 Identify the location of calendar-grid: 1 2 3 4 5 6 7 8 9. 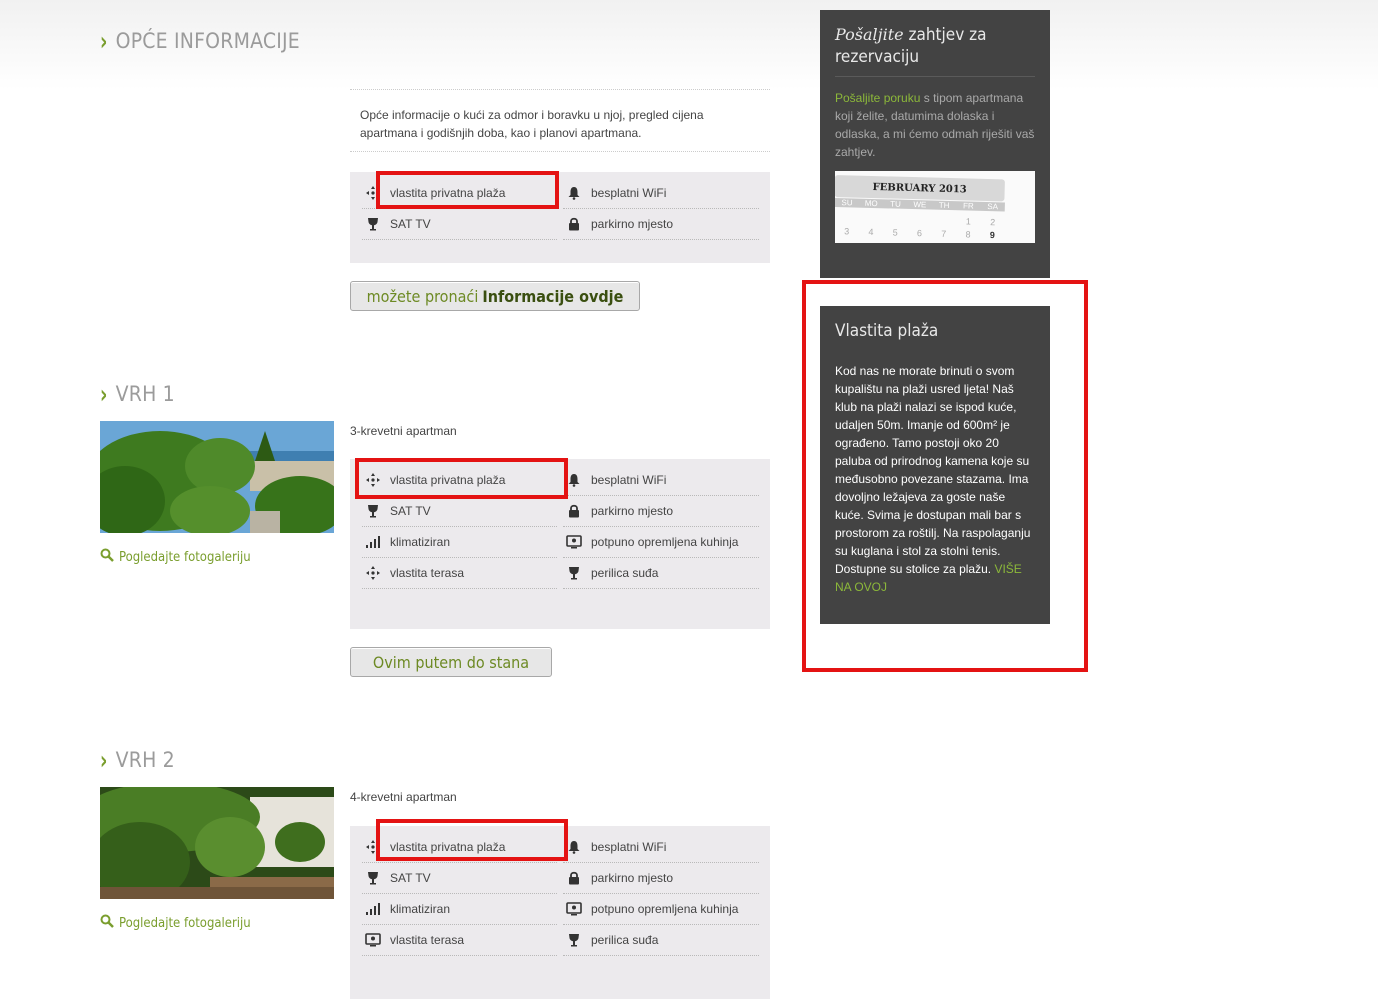
(920, 228).